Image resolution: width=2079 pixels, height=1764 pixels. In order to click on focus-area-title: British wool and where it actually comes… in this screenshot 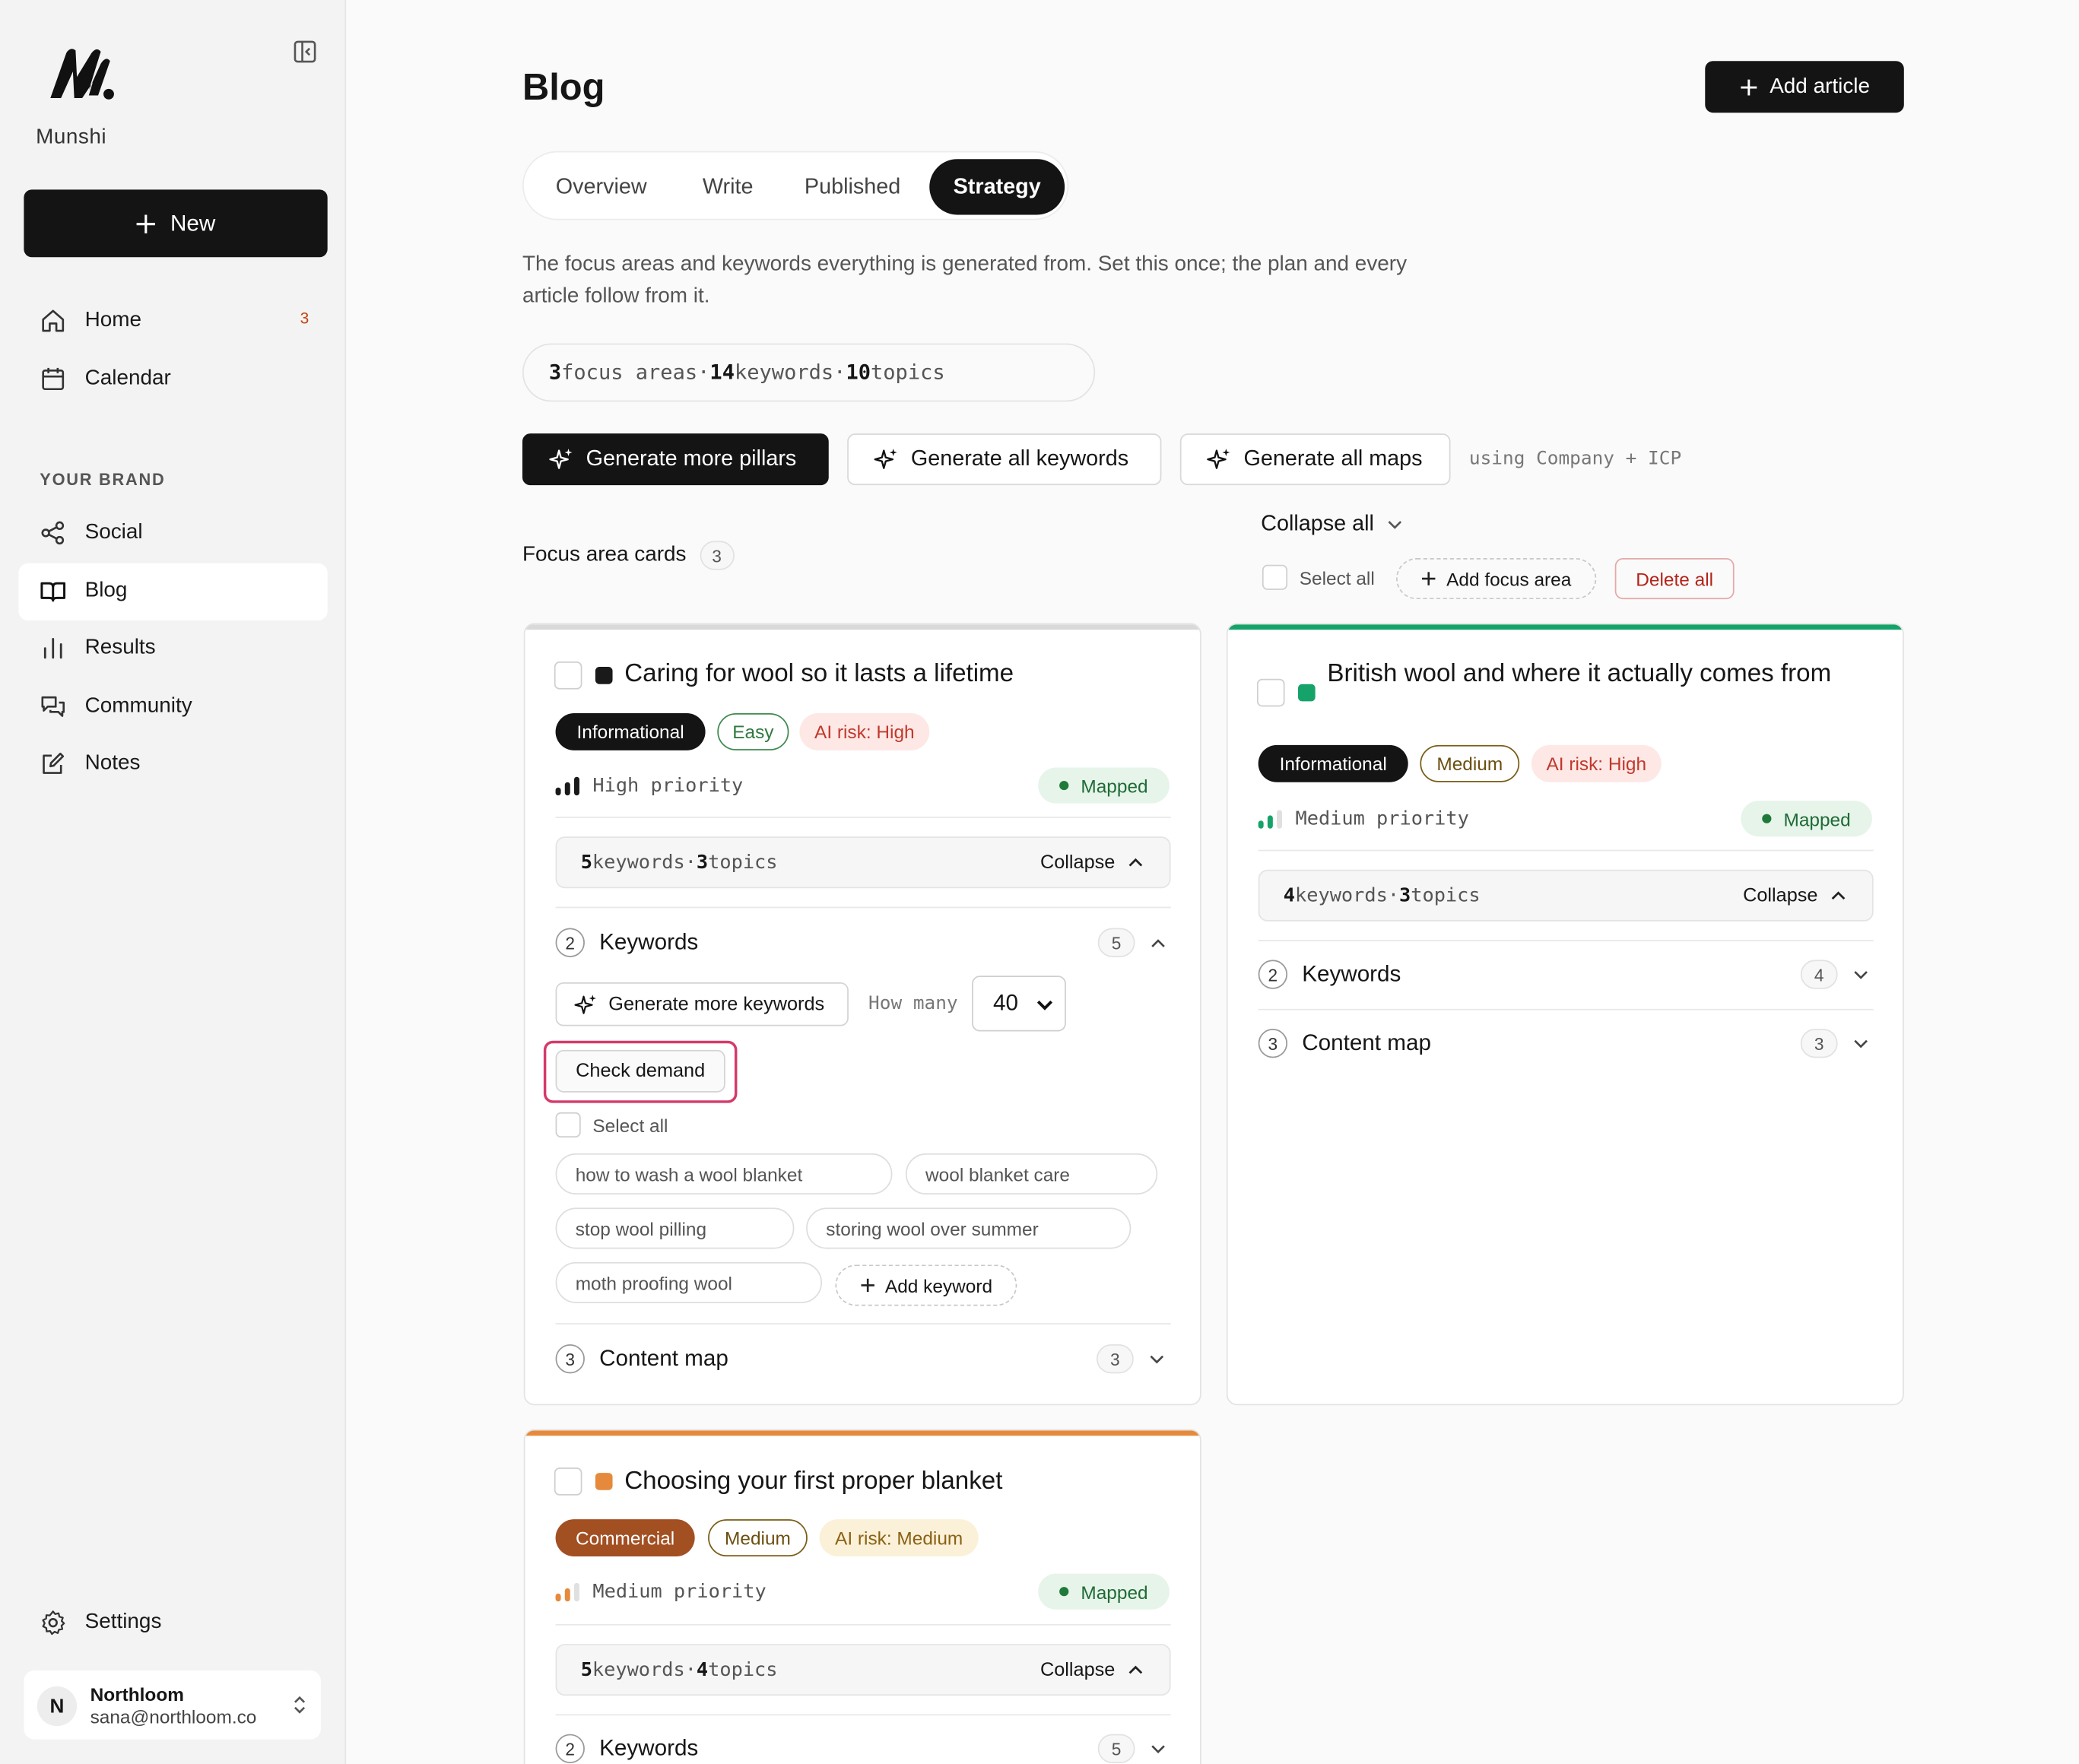, I will do `click(1579, 674)`.